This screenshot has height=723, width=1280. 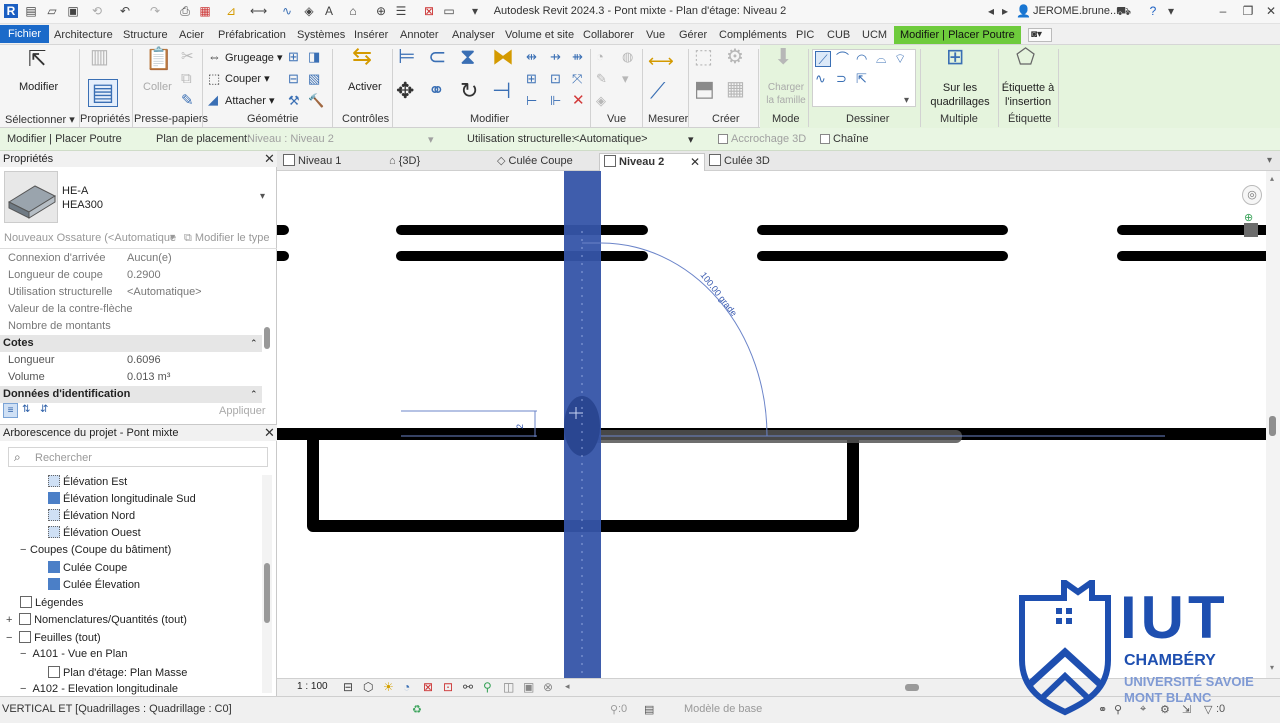 What do you see at coordinates (122, 498) in the screenshot?
I see `tree-item-elevation-sud: Élévation longitudinale Sud` at bounding box center [122, 498].